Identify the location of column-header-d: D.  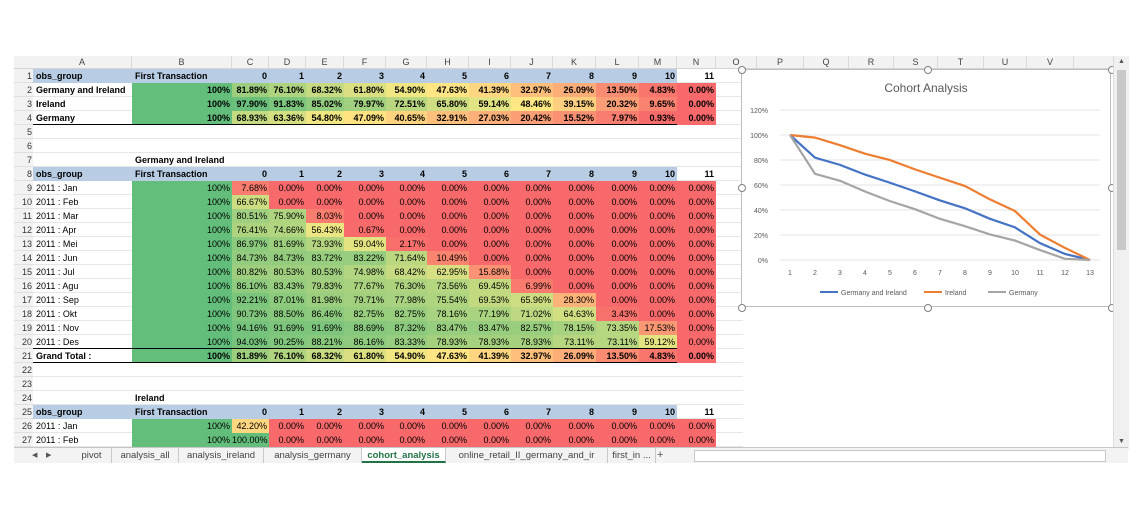
(287, 62).